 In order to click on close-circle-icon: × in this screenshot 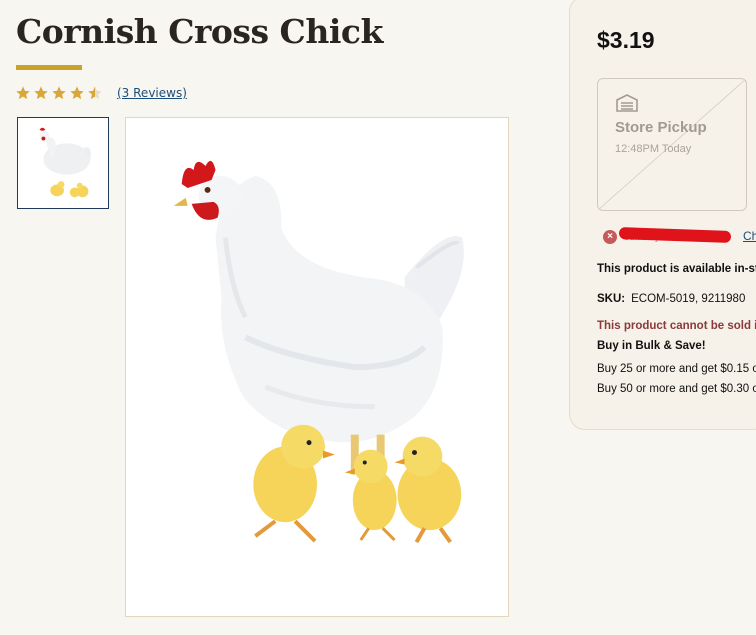, I will do `click(610, 237)`.